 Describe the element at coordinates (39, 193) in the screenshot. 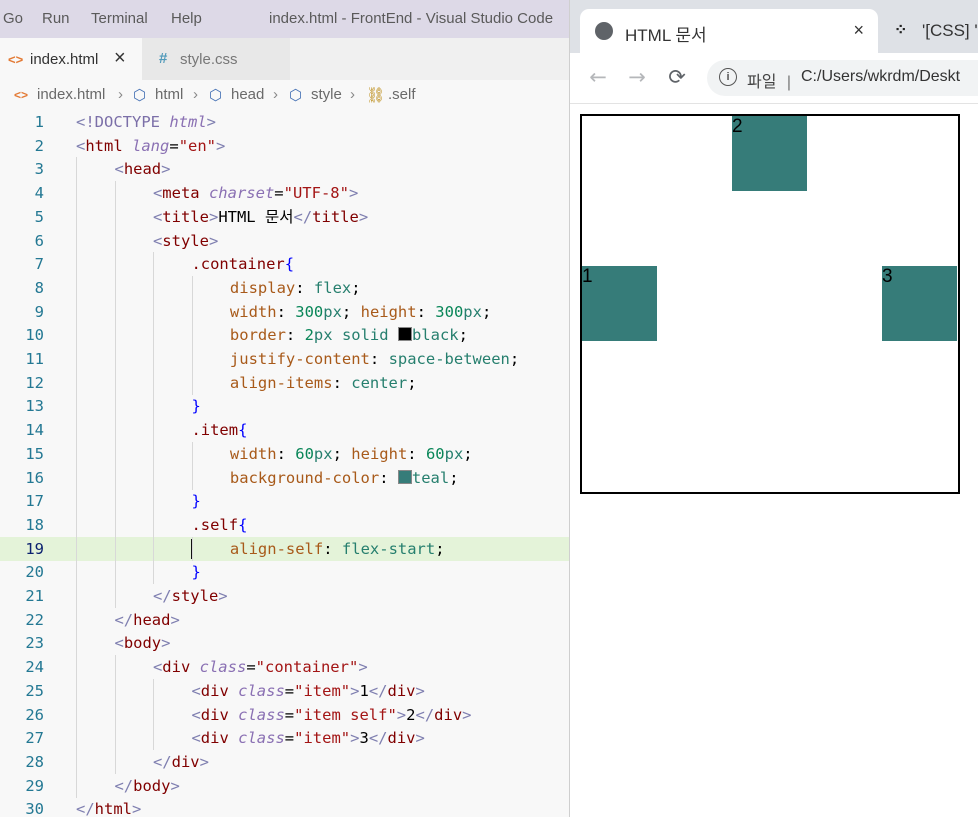

I see `line-number: 4` at that location.